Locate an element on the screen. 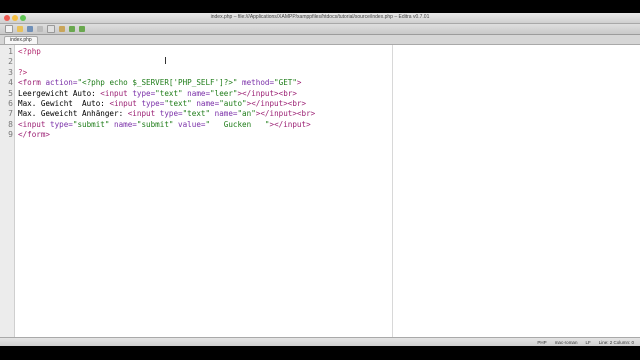  code-token: <?php is located at coordinates (29, 51).